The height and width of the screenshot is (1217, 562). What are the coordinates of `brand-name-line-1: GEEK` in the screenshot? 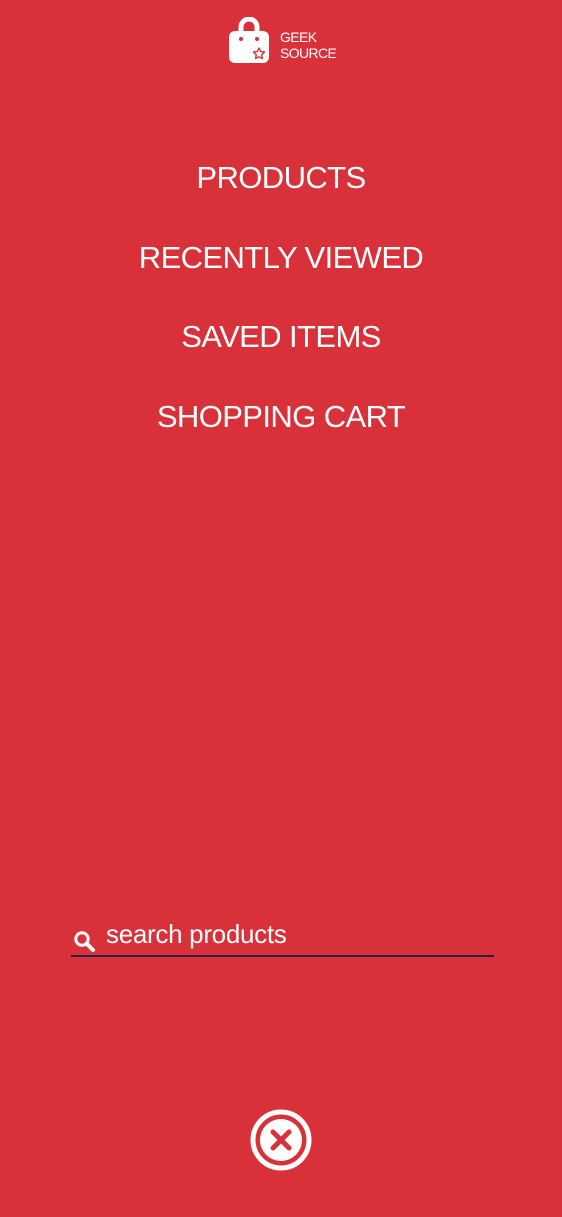 It's located at (298, 37).